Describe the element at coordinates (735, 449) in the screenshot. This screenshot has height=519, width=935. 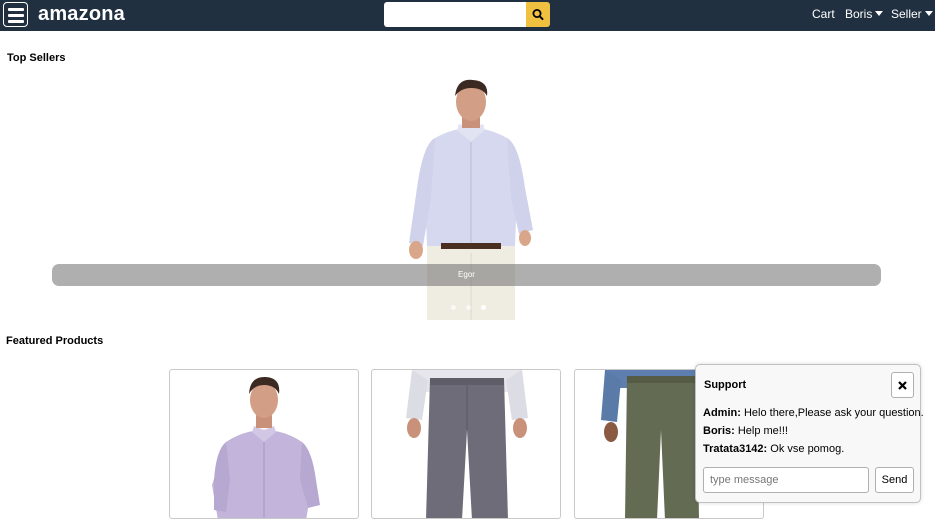
I see `message-sender: Tratata3142:` at that location.